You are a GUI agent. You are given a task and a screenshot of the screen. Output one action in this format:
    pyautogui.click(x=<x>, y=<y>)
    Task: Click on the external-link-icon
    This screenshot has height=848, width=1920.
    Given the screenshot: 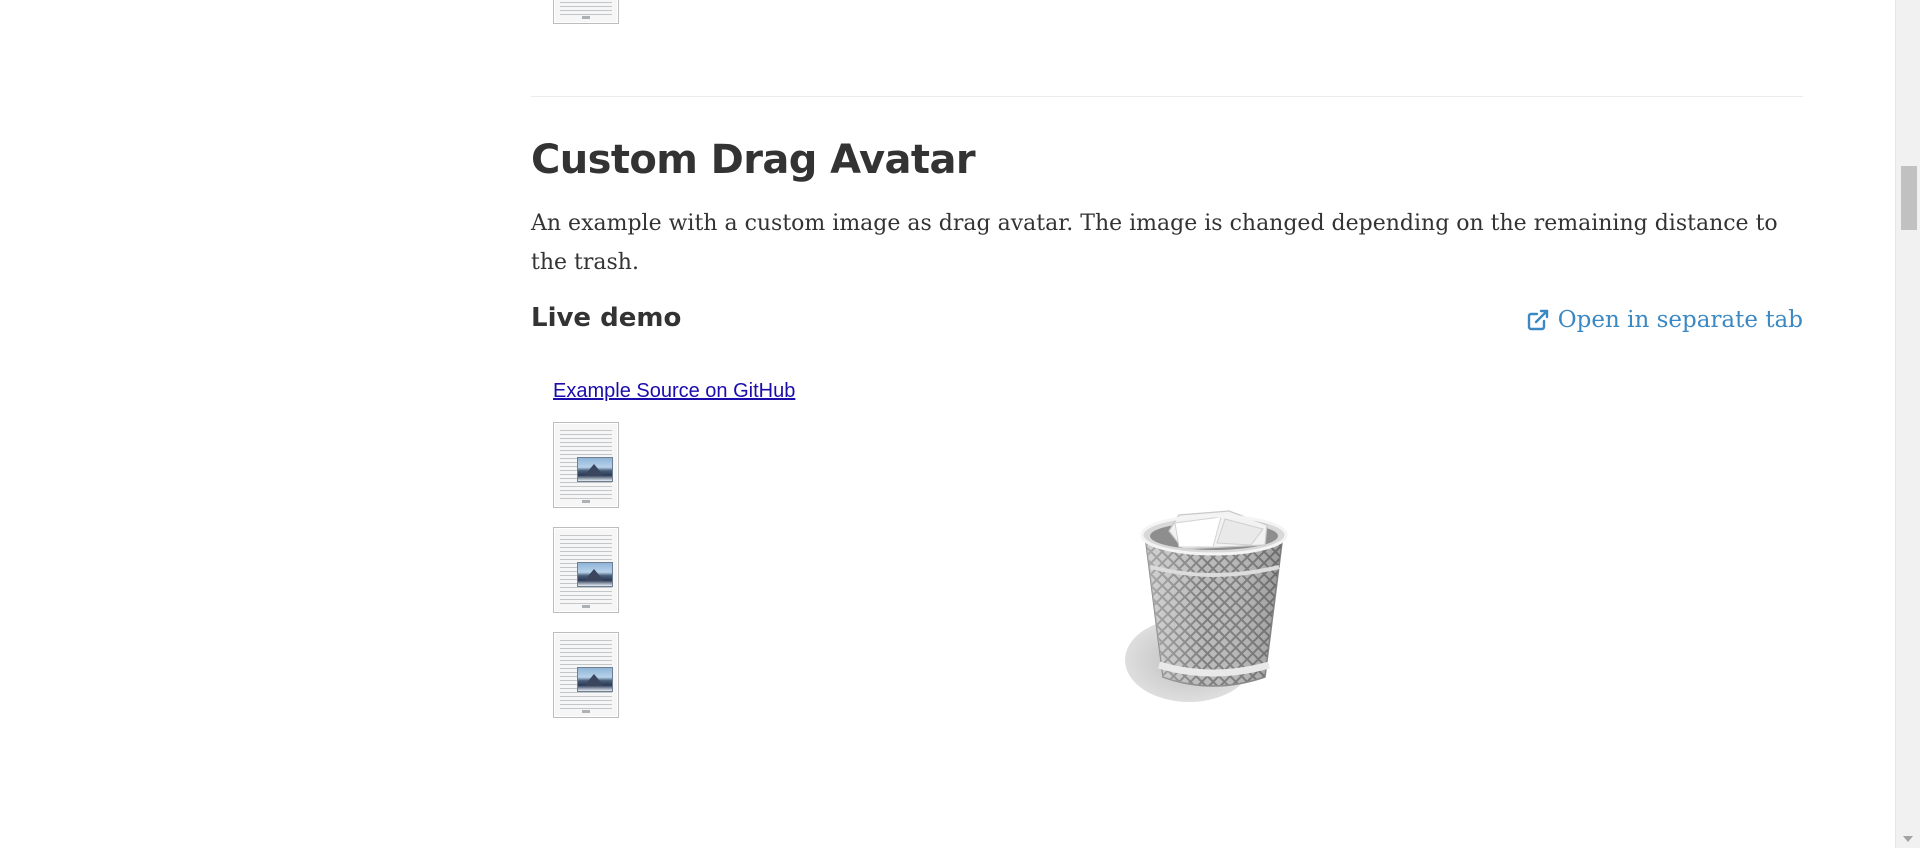 What is the action you would take?
    pyautogui.click(x=1537, y=320)
    